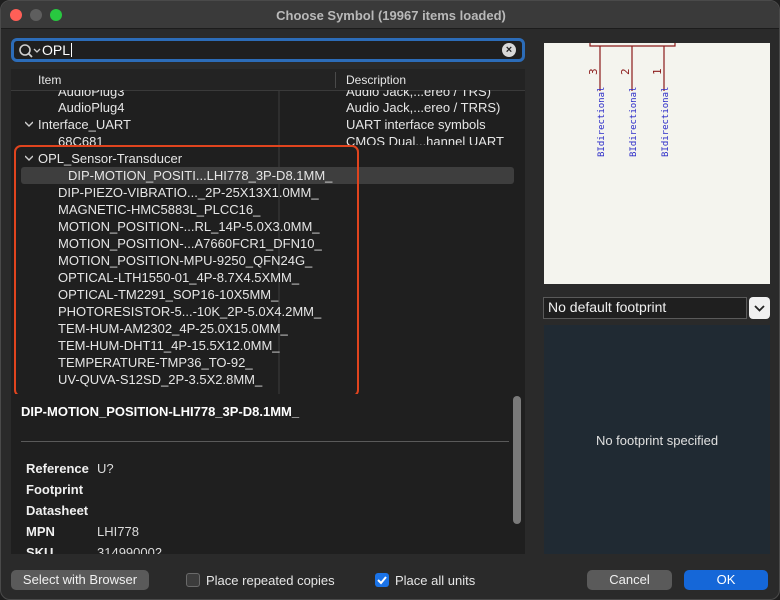 The image size is (780, 600). Describe the element at coordinates (268, 226) in the screenshot. I see `list-item: MOTION_POSITION-...RL_14P-5.0X3.0MM_` at that location.